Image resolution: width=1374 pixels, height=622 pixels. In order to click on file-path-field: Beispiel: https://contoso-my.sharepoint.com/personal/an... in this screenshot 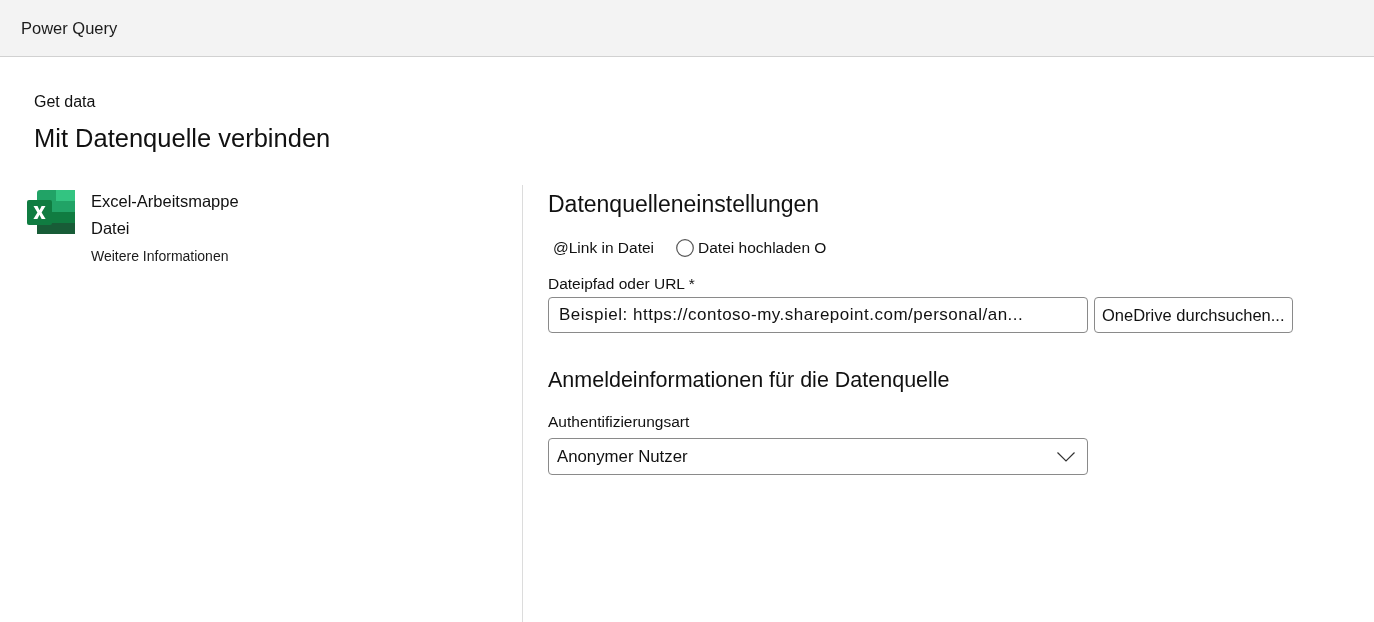, I will do `click(818, 315)`.